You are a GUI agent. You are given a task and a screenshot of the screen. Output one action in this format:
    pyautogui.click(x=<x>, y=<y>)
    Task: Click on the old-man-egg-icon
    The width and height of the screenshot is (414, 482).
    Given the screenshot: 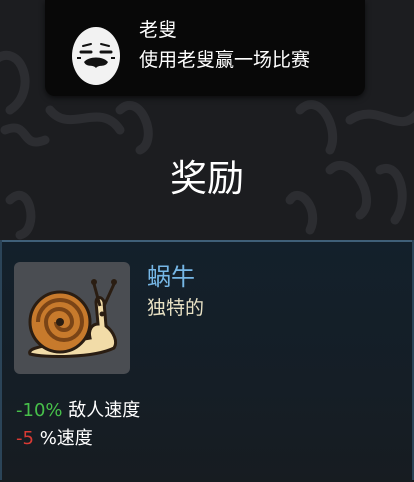 What is the action you would take?
    pyautogui.click(x=96, y=56)
    